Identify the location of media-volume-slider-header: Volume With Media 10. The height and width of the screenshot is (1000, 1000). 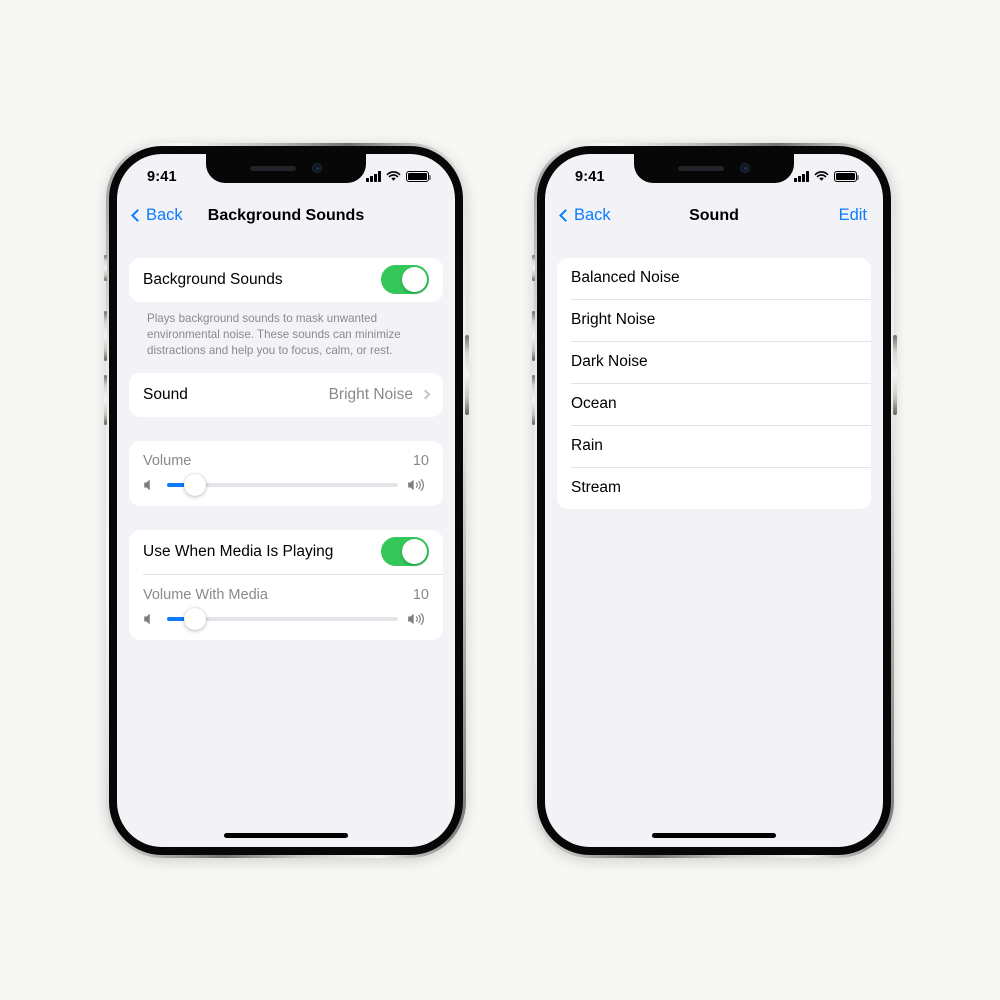
(286, 595).